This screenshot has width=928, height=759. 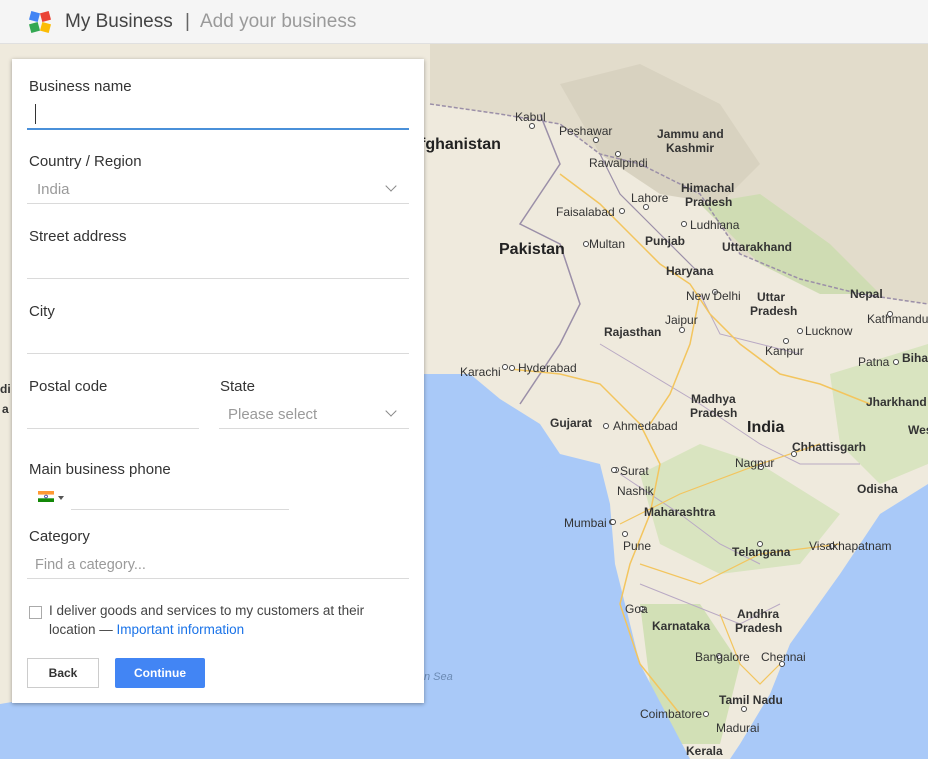 What do you see at coordinates (759, 628) in the screenshot?
I see `map-label-andhra-pradesh: Pradesh` at bounding box center [759, 628].